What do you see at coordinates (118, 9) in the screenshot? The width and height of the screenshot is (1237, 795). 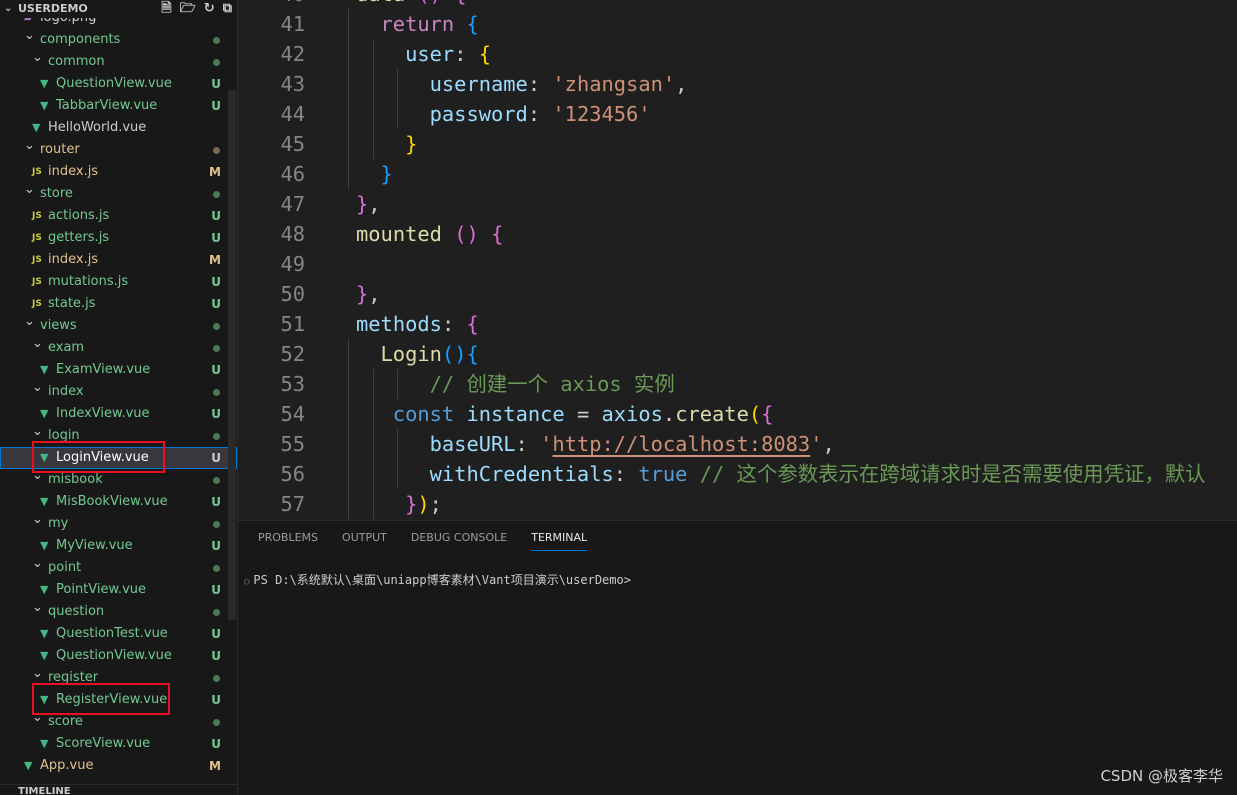 I see `explorer-header: ⌄ USERDEMO 🗎 🗁 ↻ ⧉` at bounding box center [118, 9].